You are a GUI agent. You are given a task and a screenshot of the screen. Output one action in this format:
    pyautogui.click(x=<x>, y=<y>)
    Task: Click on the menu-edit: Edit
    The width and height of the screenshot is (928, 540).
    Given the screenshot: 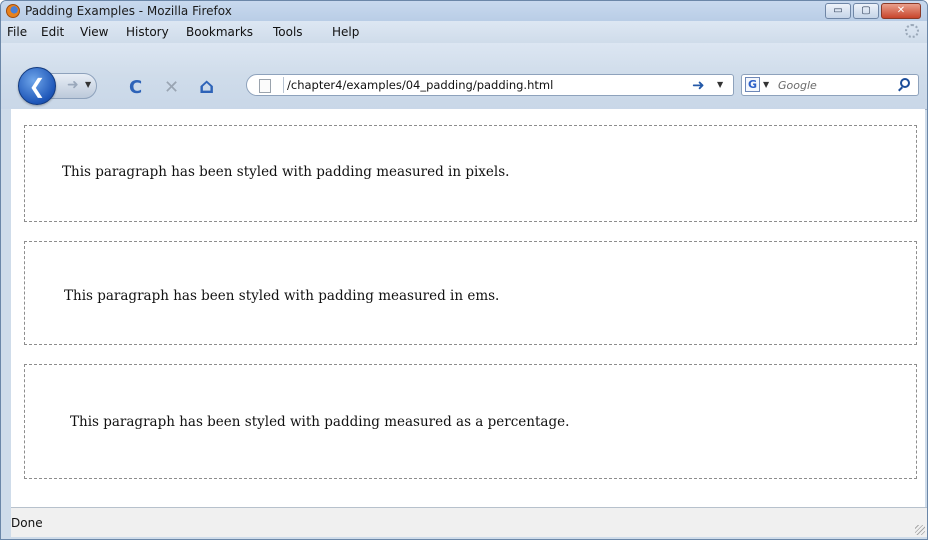 What is the action you would take?
    pyautogui.click(x=52, y=32)
    